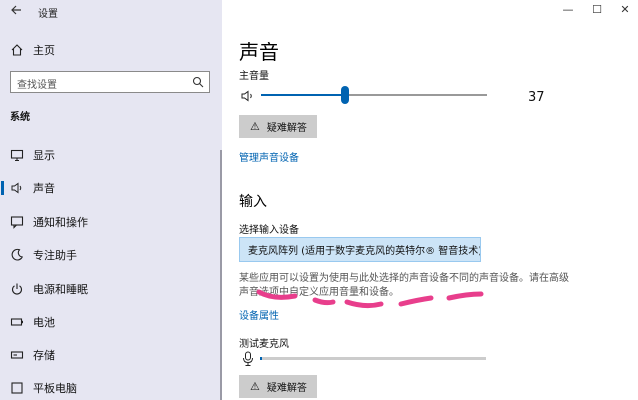 Image resolution: width=638 pixels, height=400 pixels. I want to click on sidebar-item-storage: 存储, so click(110, 355).